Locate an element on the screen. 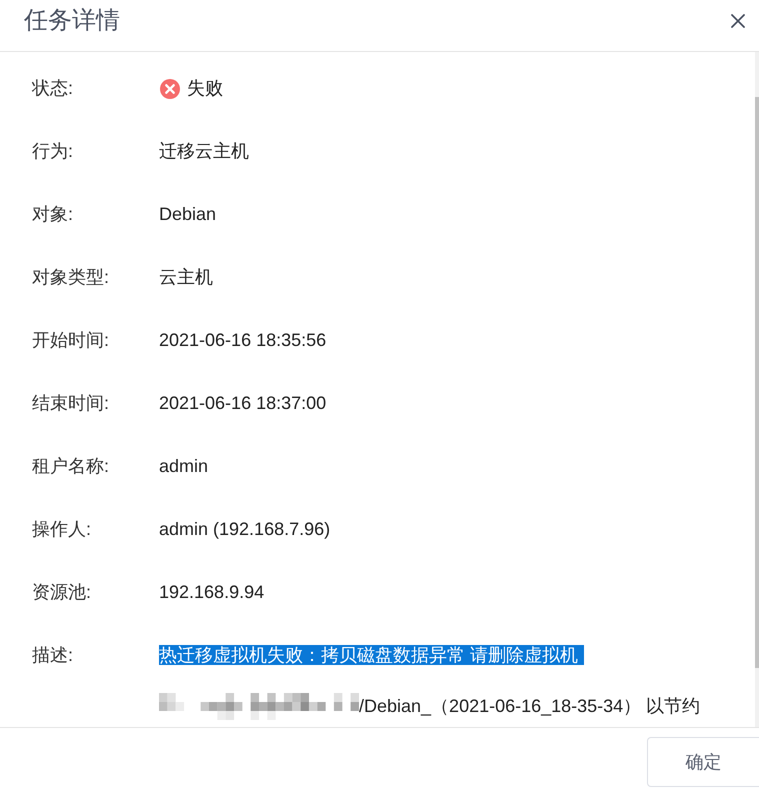  dialog-title: 任务详情 is located at coordinates (72, 21).